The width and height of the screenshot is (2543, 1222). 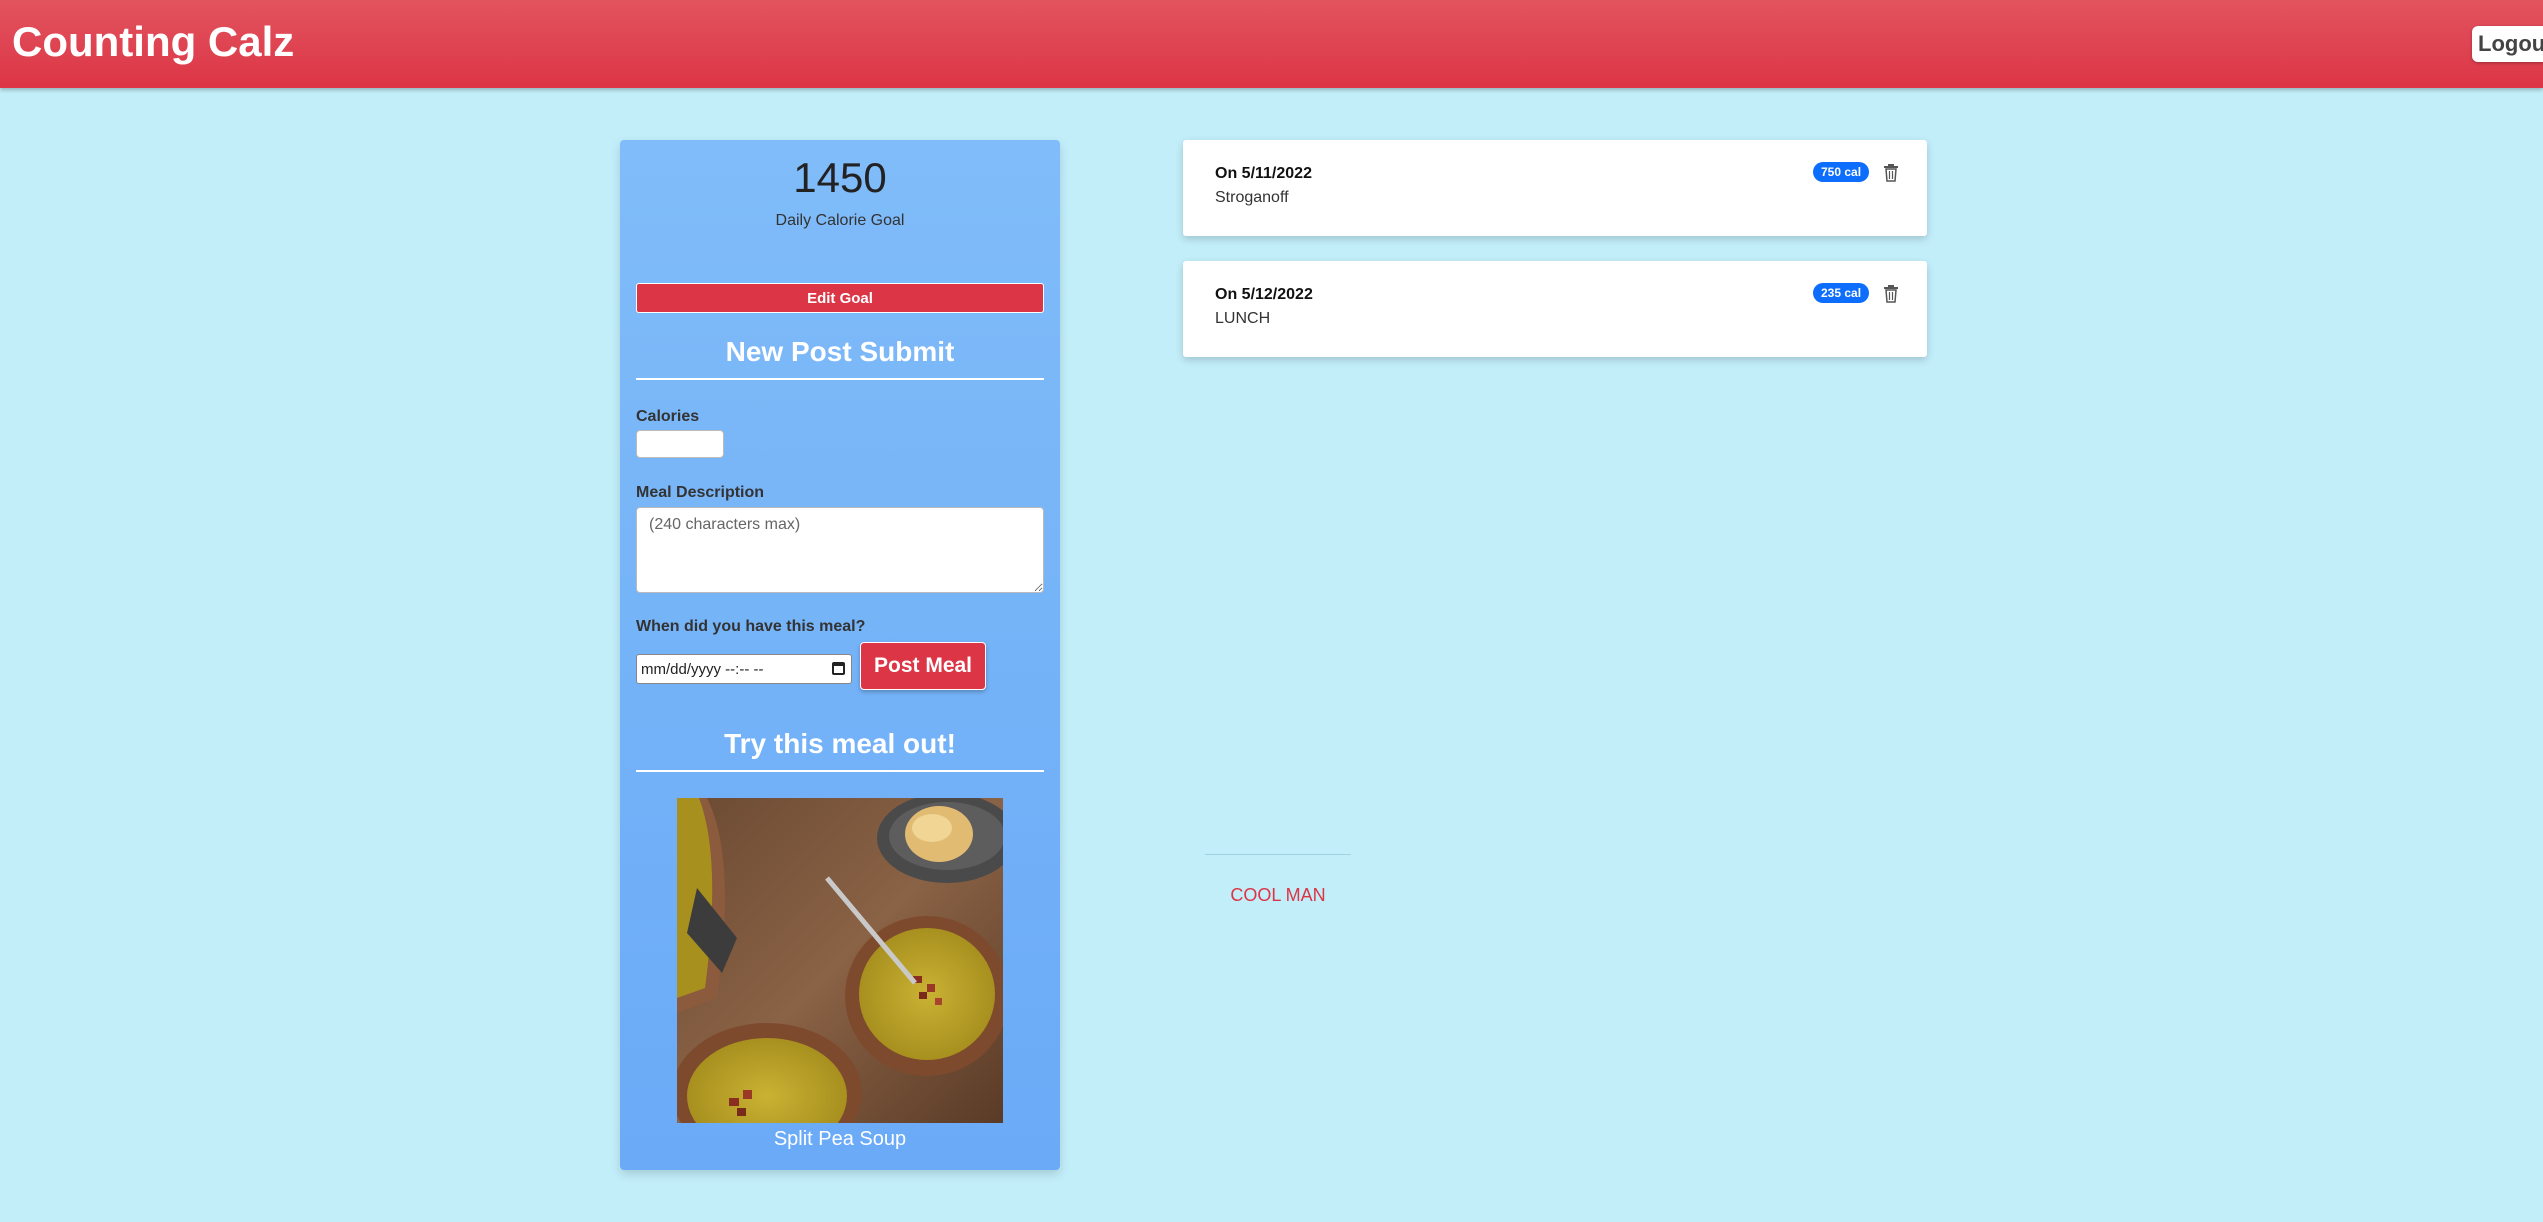 What do you see at coordinates (838, 668) in the screenshot?
I see `calendar-icon` at bounding box center [838, 668].